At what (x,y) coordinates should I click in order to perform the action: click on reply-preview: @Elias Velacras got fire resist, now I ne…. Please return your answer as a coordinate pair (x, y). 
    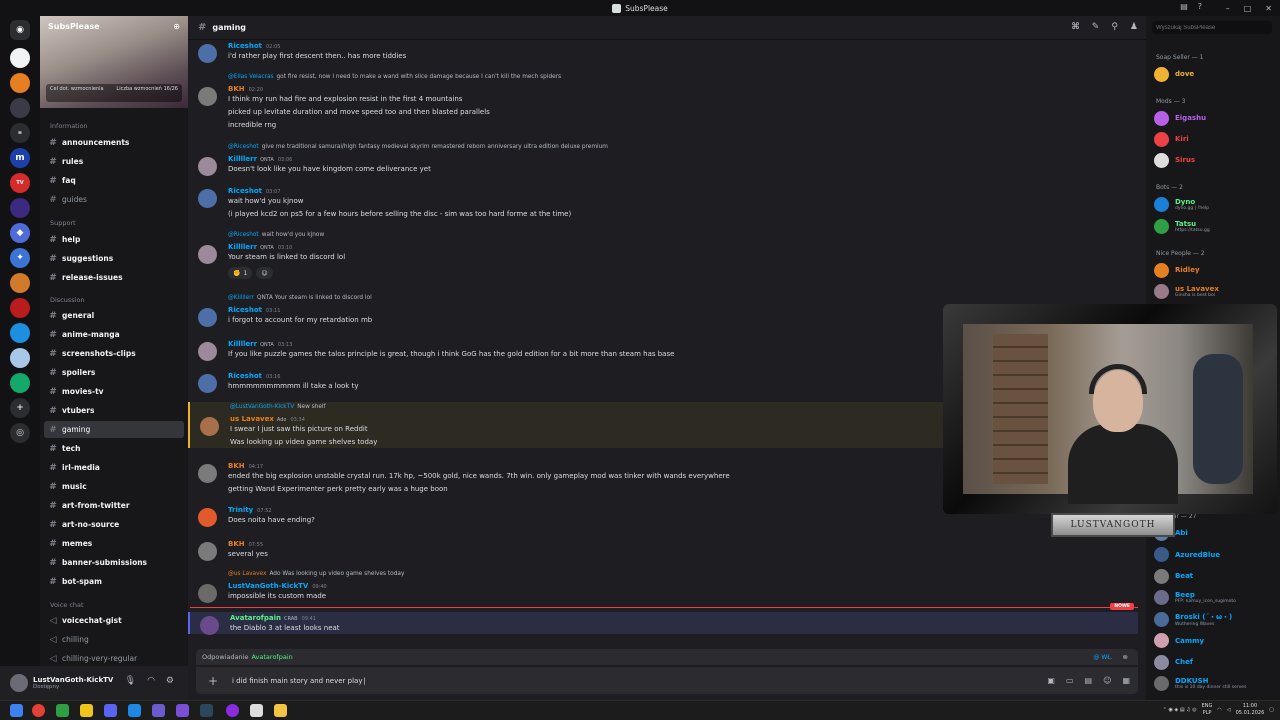
    Looking at the image, I should click on (394, 77).